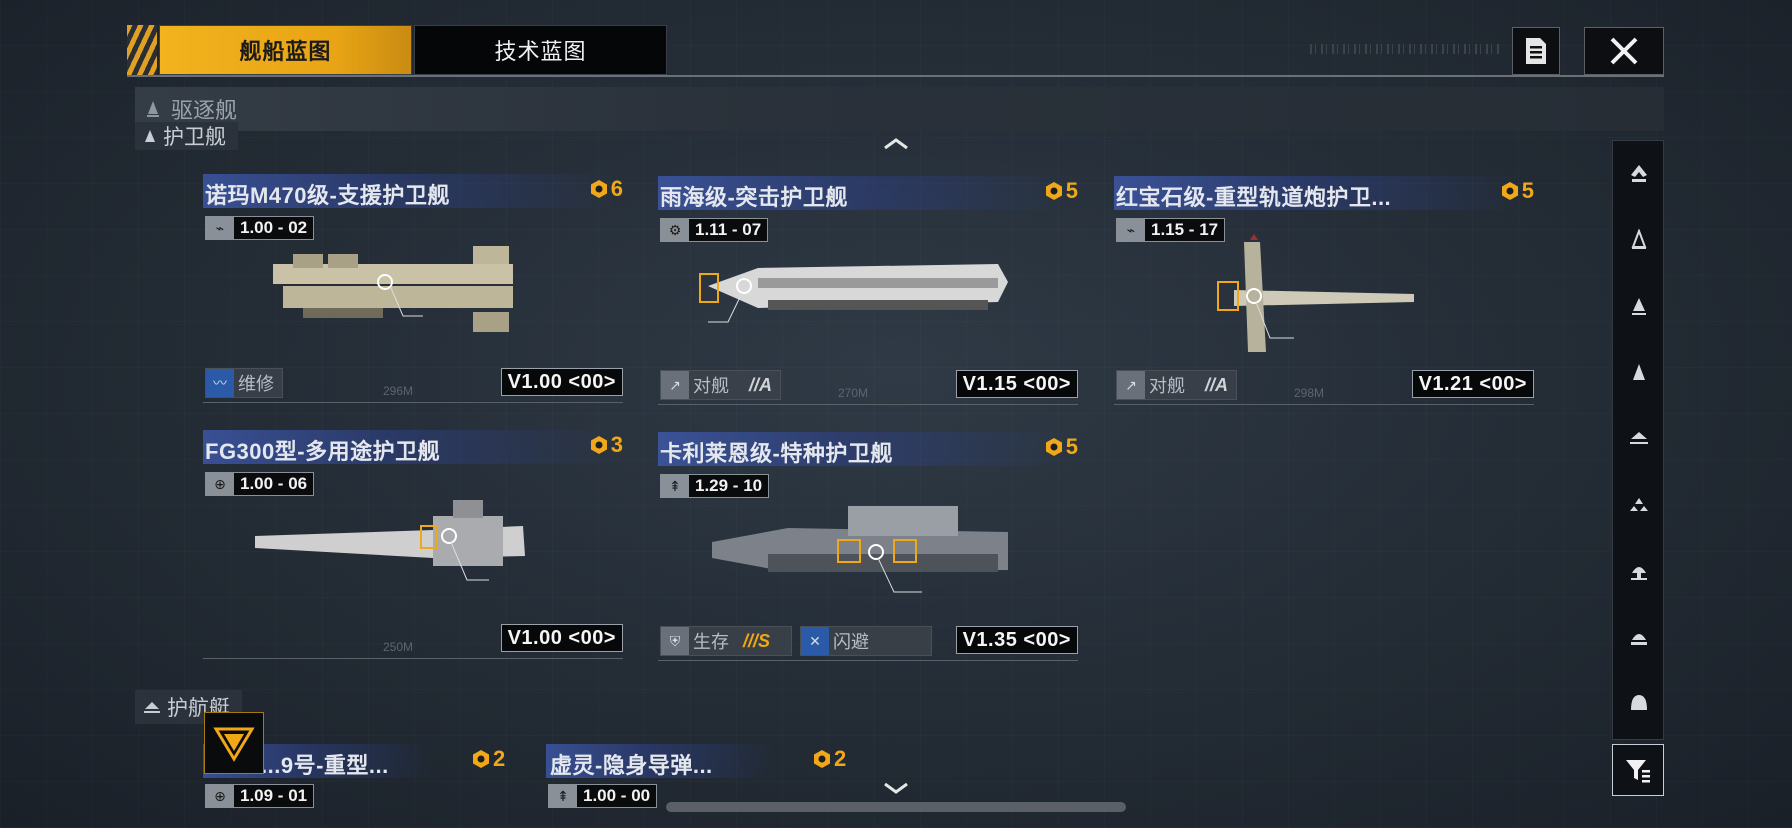 This screenshot has height=828, width=1792. I want to click on version-code: 1.00 - 00, so click(617, 795).